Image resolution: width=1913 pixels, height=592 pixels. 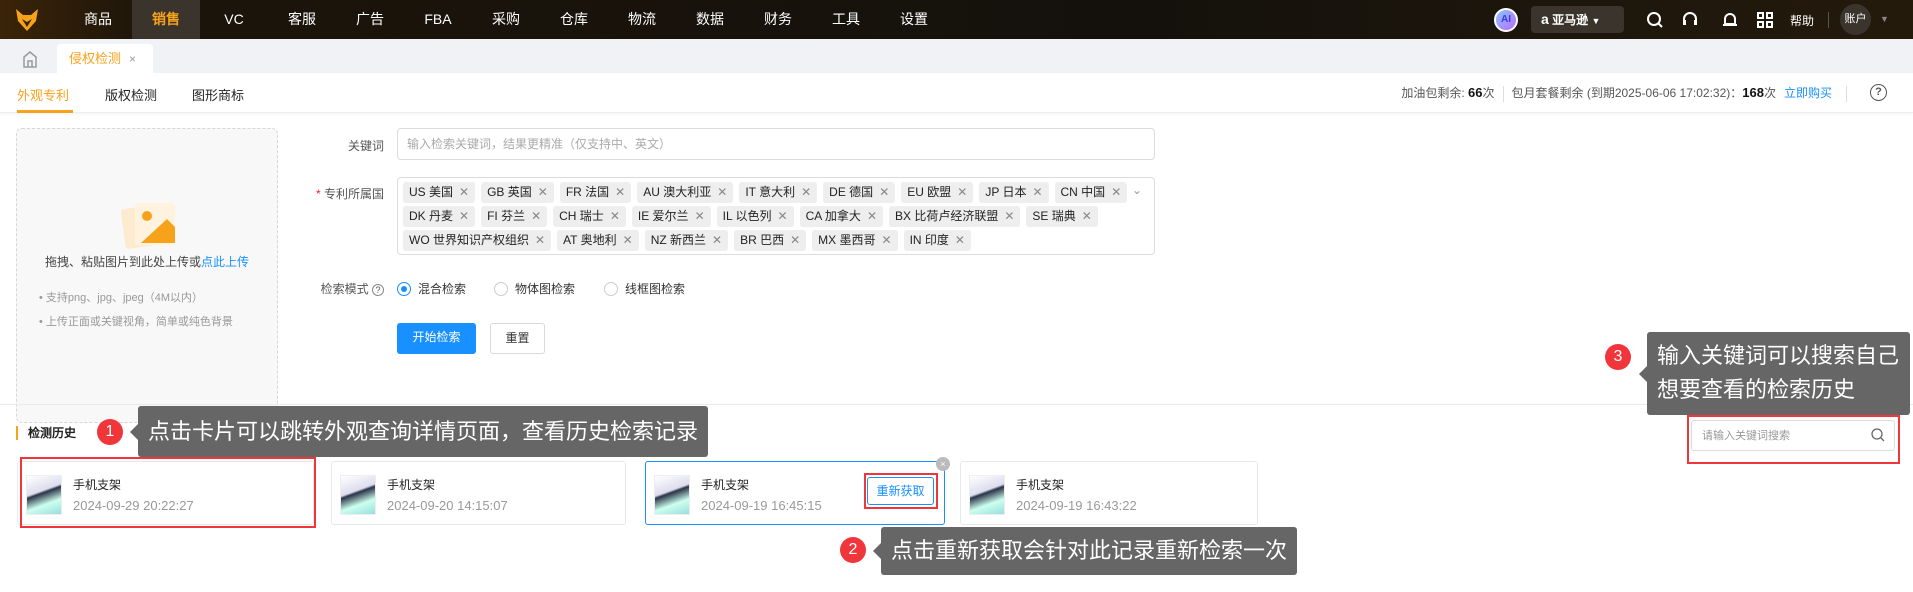 What do you see at coordinates (234, 19) in the screenshot?
I see `nav-item: VC` at bounding box center [234, 19].